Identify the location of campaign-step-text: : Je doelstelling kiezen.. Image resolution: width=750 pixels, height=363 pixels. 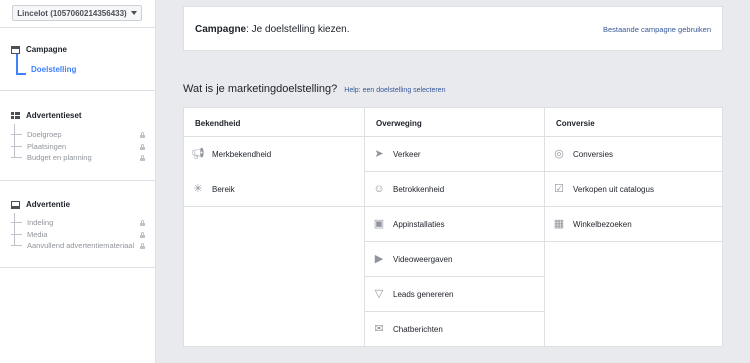
(298, 29).